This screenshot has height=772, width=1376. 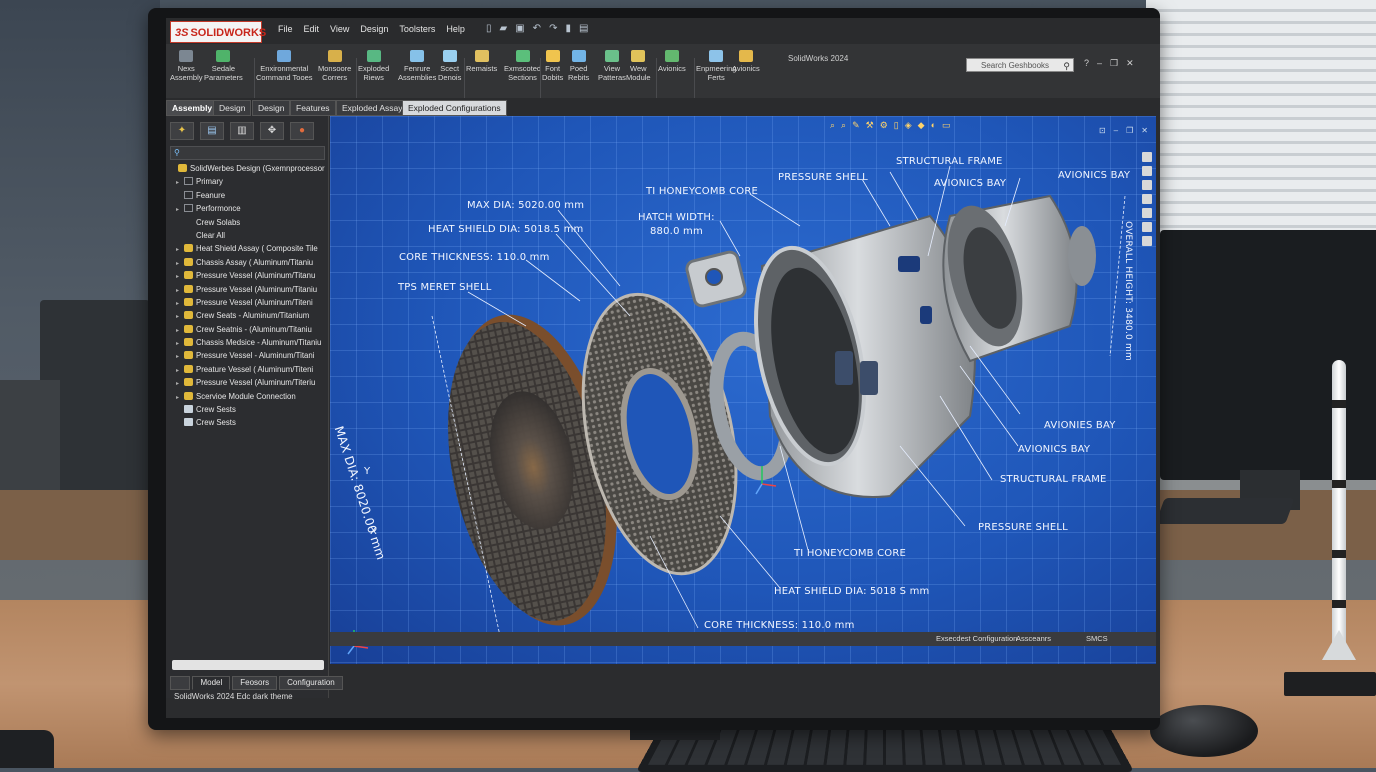 What do you see at coordinates (455, 29) in the screenshot?
I see `menu-help: Help` at bounding box center [455, 29].